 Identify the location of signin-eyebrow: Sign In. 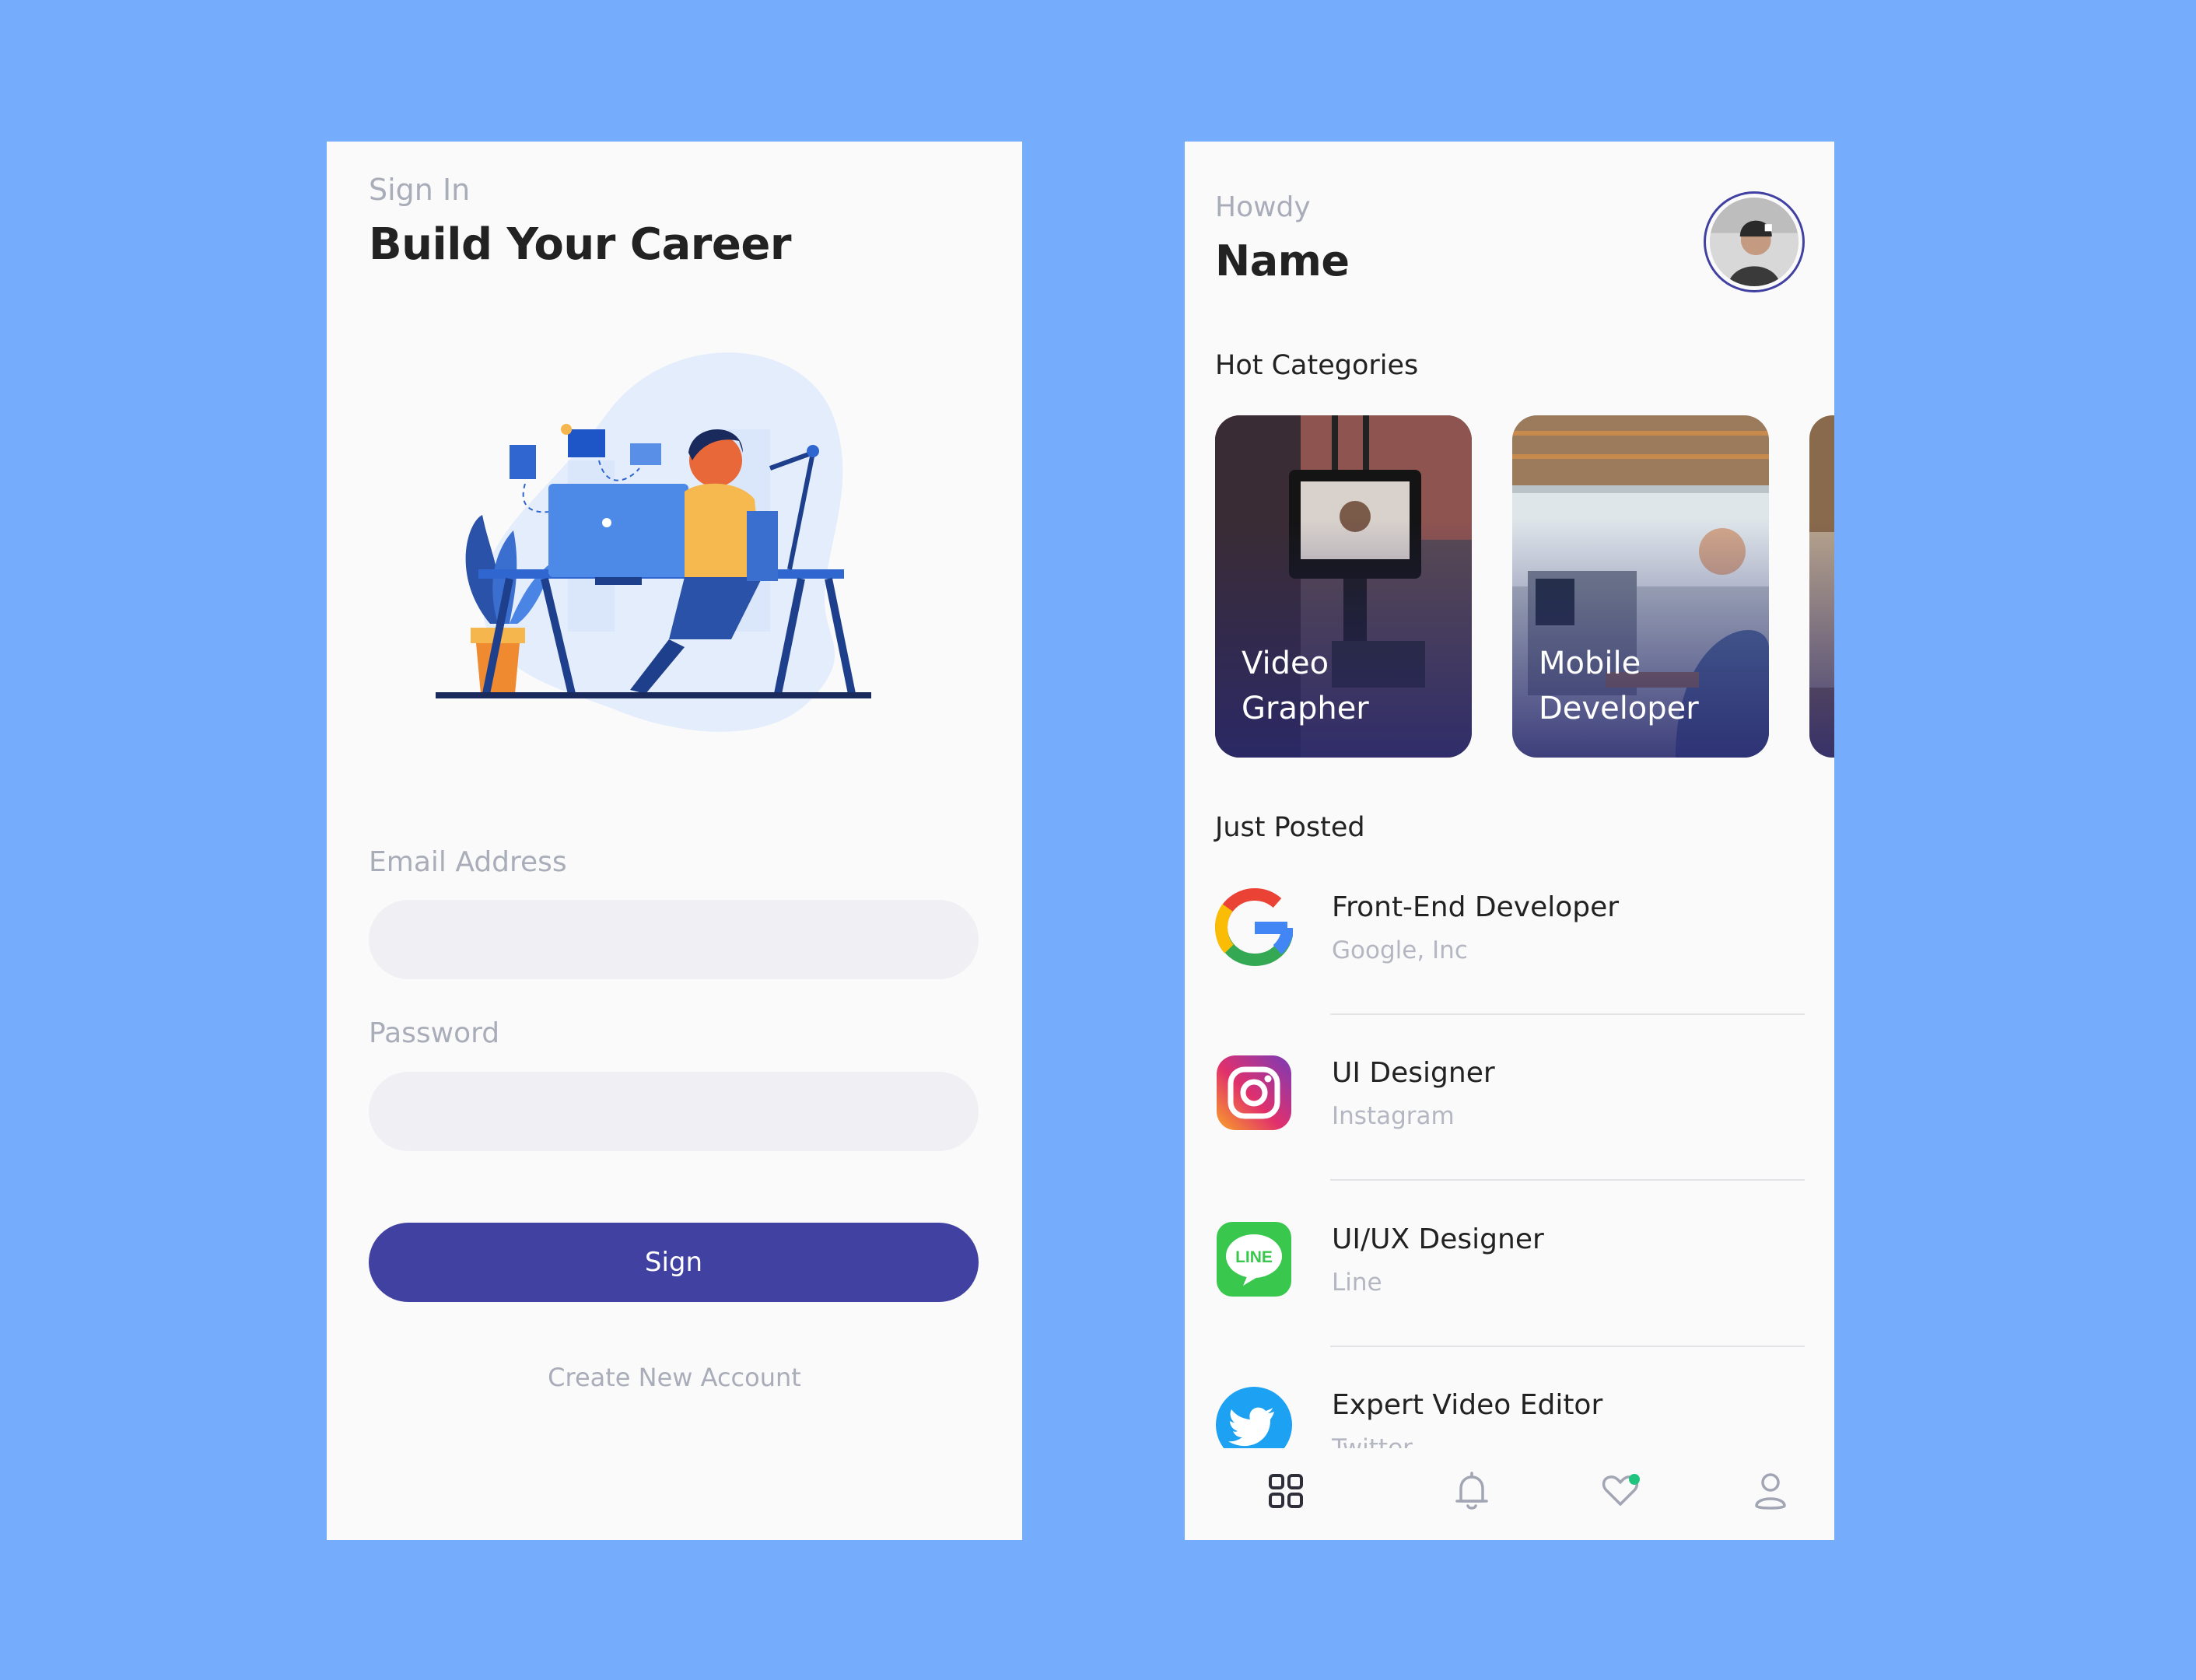
(420, 190).